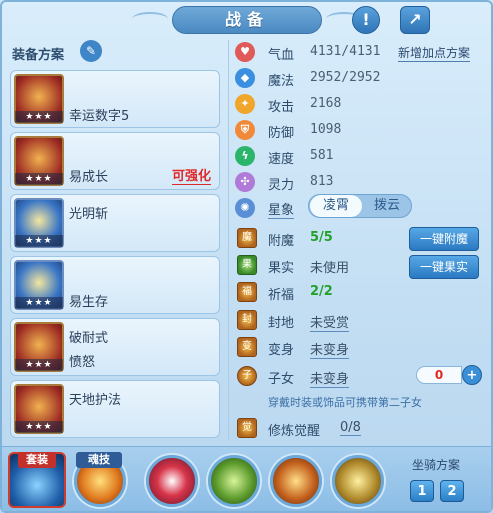 This screenshot has width=493, height=513. What do you see at coordinates (38, 55) in the screenshot?
I see `equip-plan-title: 装备方案` at bounding box center [38, 55].